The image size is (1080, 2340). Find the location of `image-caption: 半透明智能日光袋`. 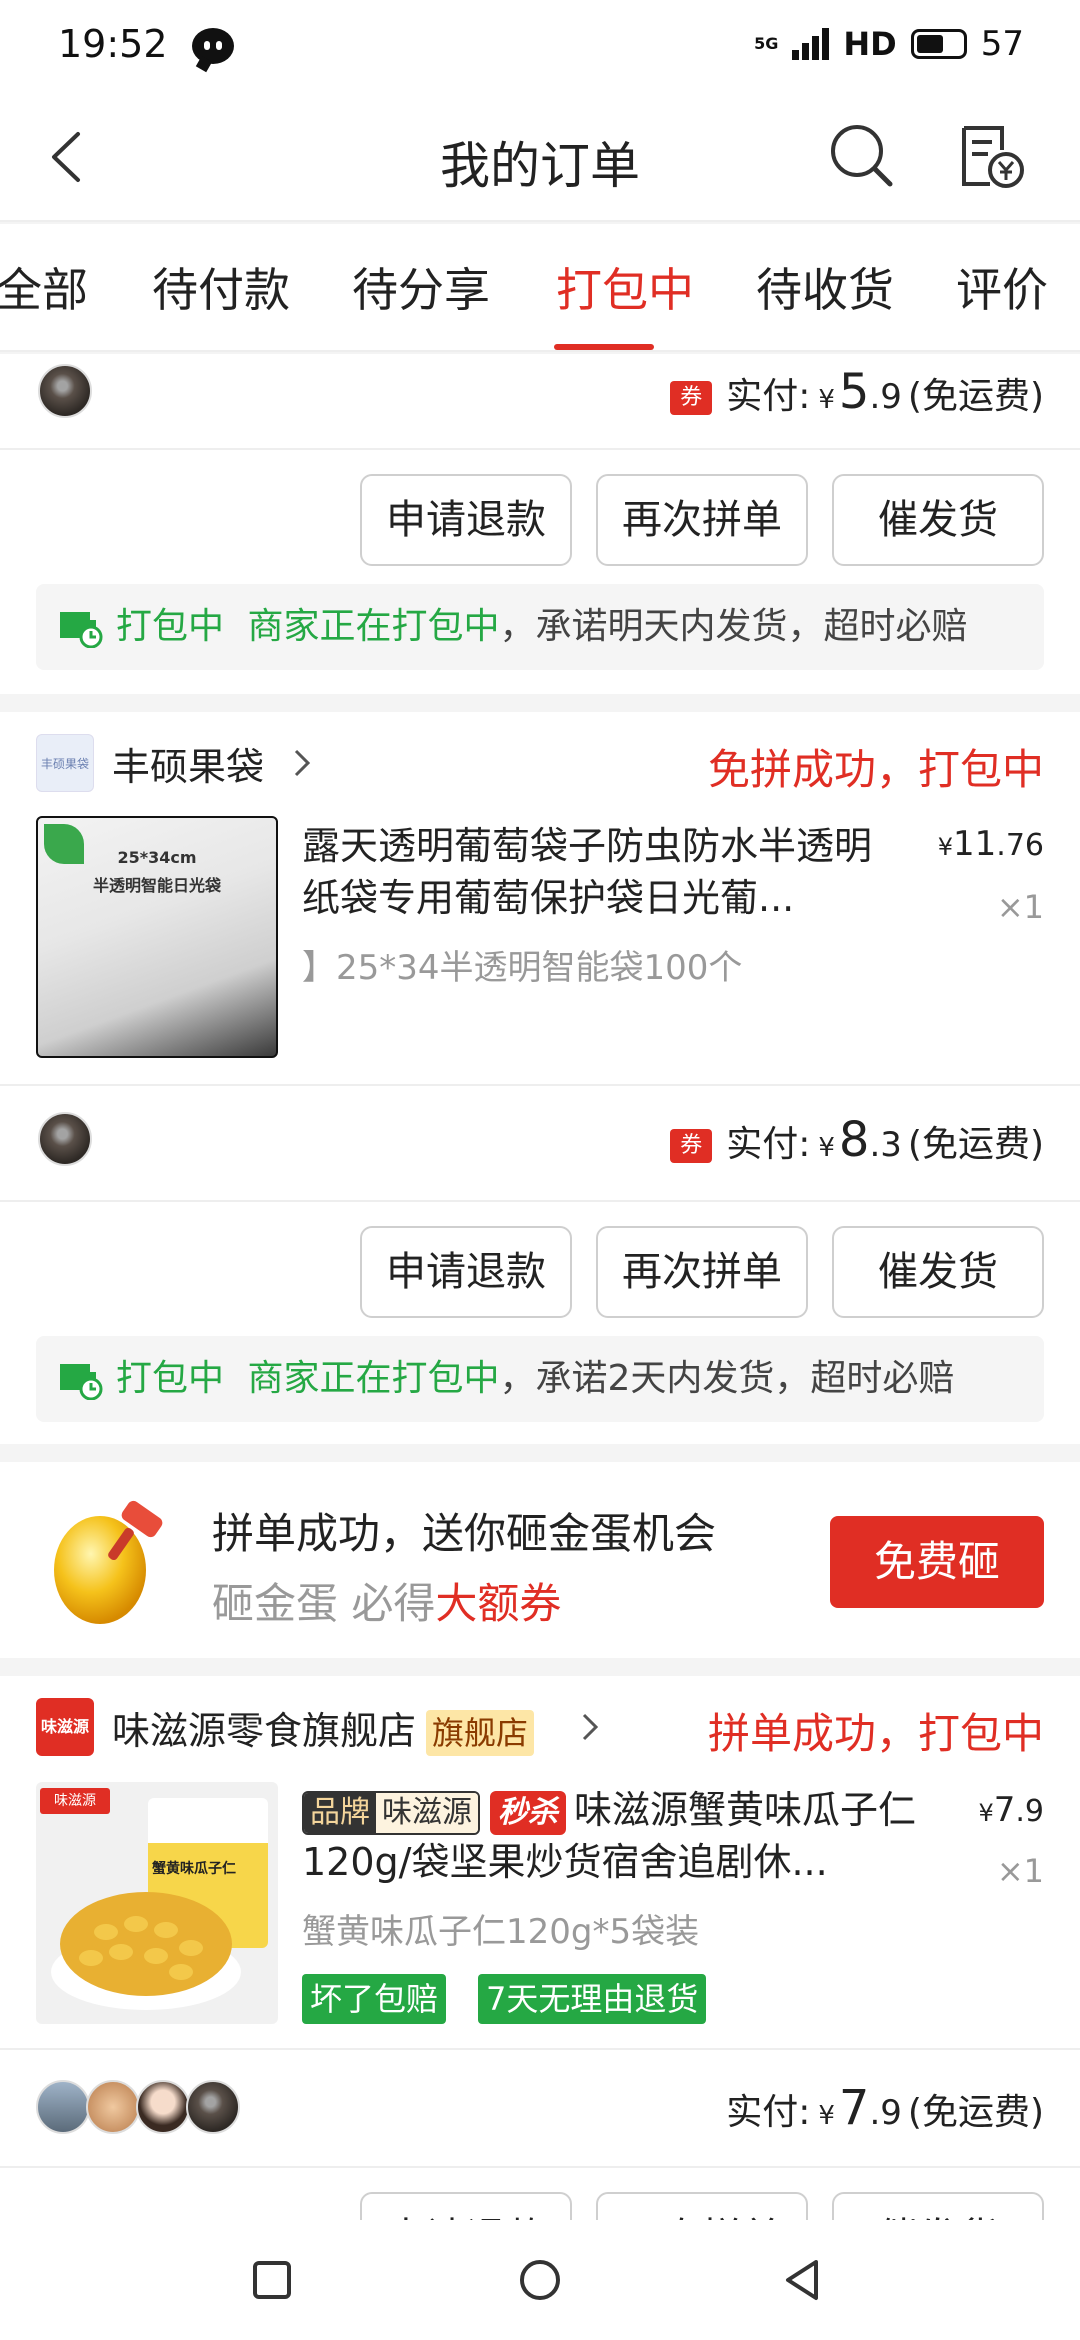

image-caption: 半透明智能日光袋 is located at coordinates (156, 885).